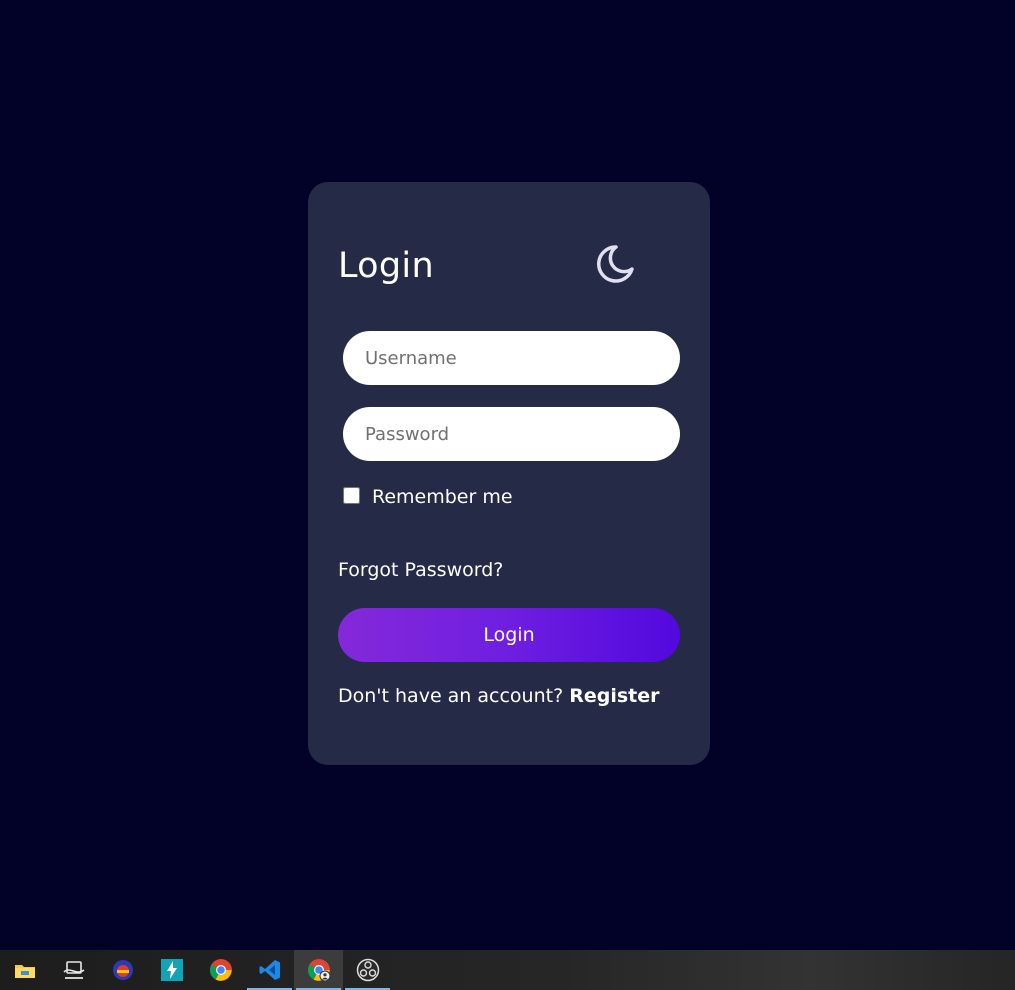 The width and height of the screenshot is (1015, 990). I want to click on remember-me-label: Remember me, so click(442, 497).